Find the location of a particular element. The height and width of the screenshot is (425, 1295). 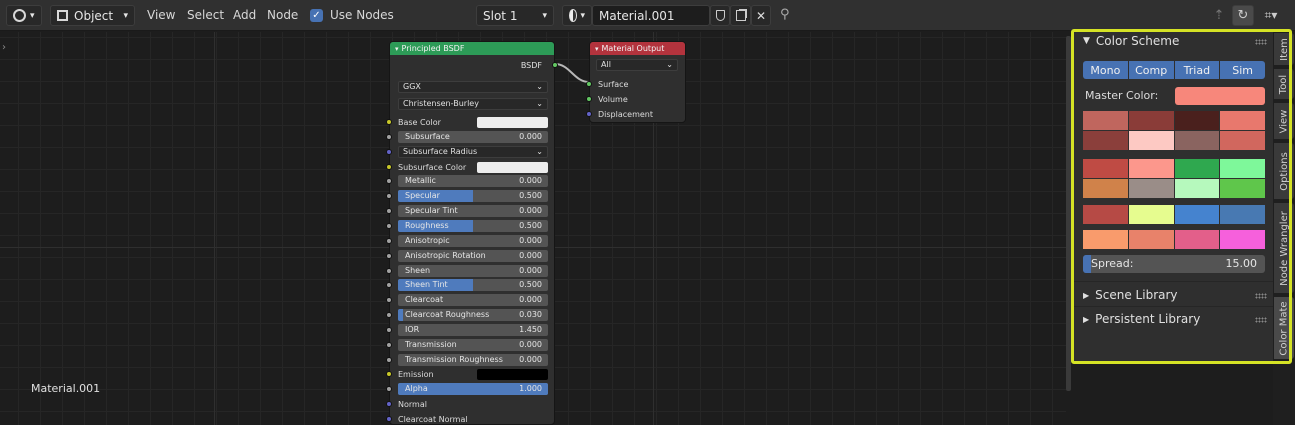

pin-icon: ⚲ is located at coordinates (785, 14).